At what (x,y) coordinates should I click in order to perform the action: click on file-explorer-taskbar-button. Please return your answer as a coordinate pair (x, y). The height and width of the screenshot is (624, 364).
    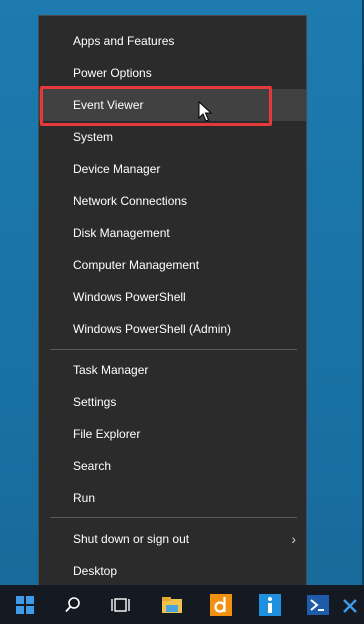
    Looking at the image, I should click on (172, 604).